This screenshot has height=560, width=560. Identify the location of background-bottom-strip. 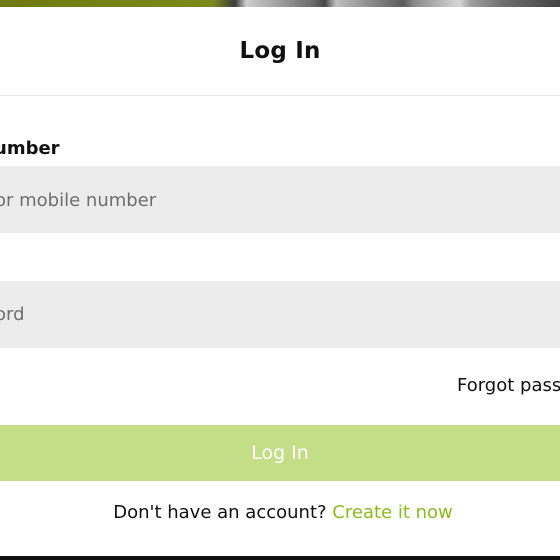
(280, 558).